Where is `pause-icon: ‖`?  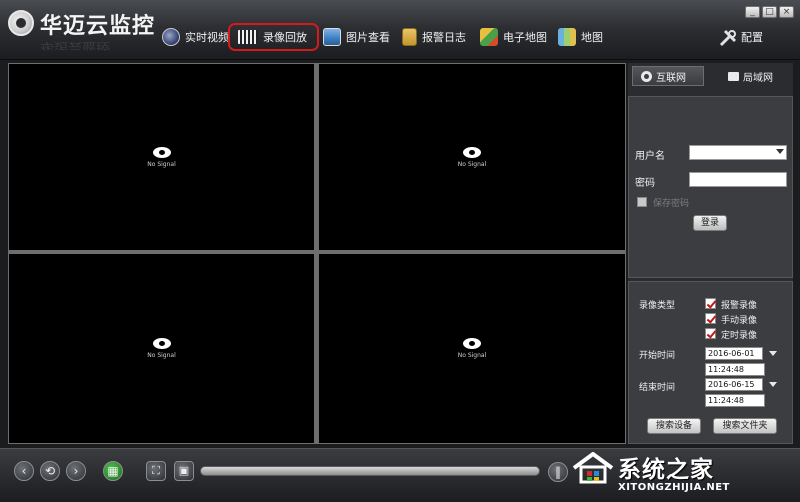 pause-icon: ‖ is located at coordinates (558, 472).